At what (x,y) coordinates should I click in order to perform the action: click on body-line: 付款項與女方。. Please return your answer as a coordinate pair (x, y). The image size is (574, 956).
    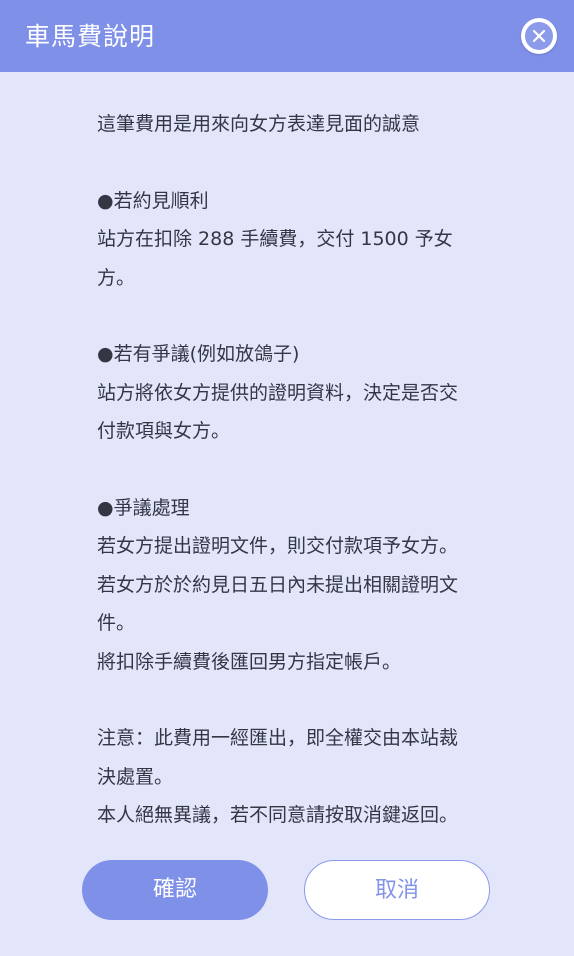
    Looking at the image, I should click on (164, 431).